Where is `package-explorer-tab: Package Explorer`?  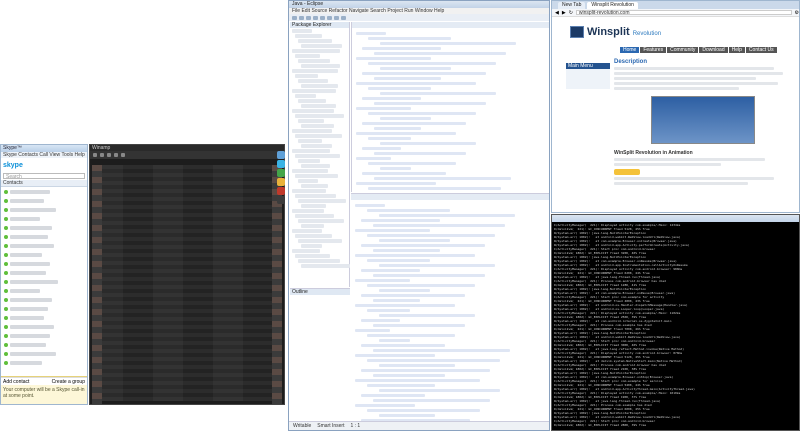 package-explorer-tab: Package Explorer is located at coordinates (319, 25).